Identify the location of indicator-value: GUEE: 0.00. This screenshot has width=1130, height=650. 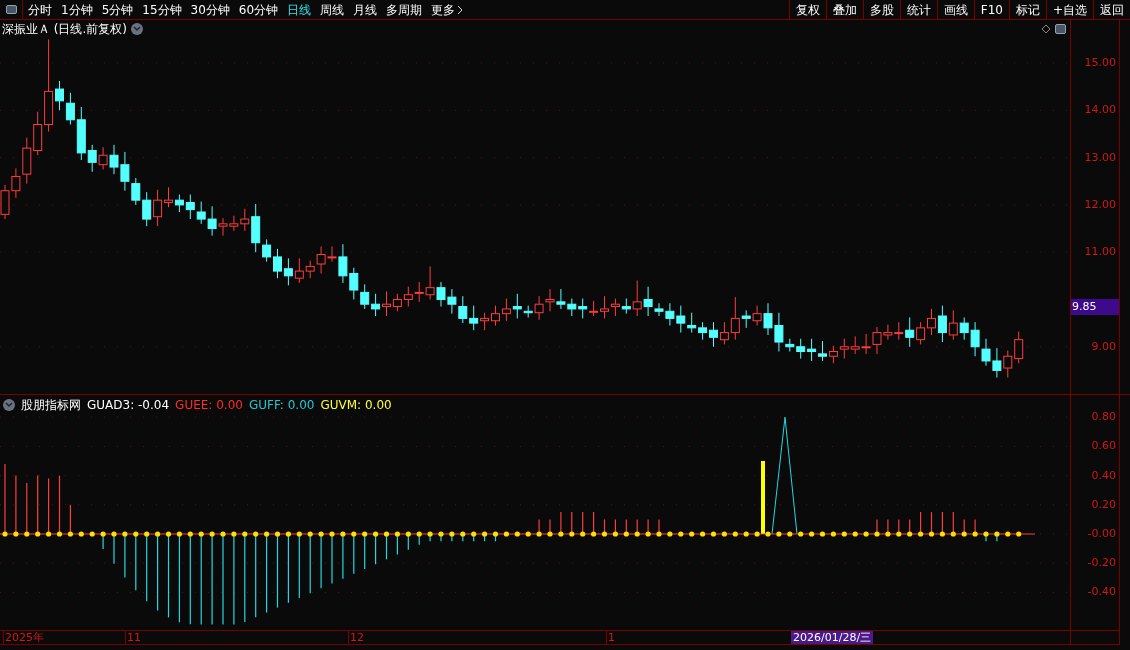
(209, 405).